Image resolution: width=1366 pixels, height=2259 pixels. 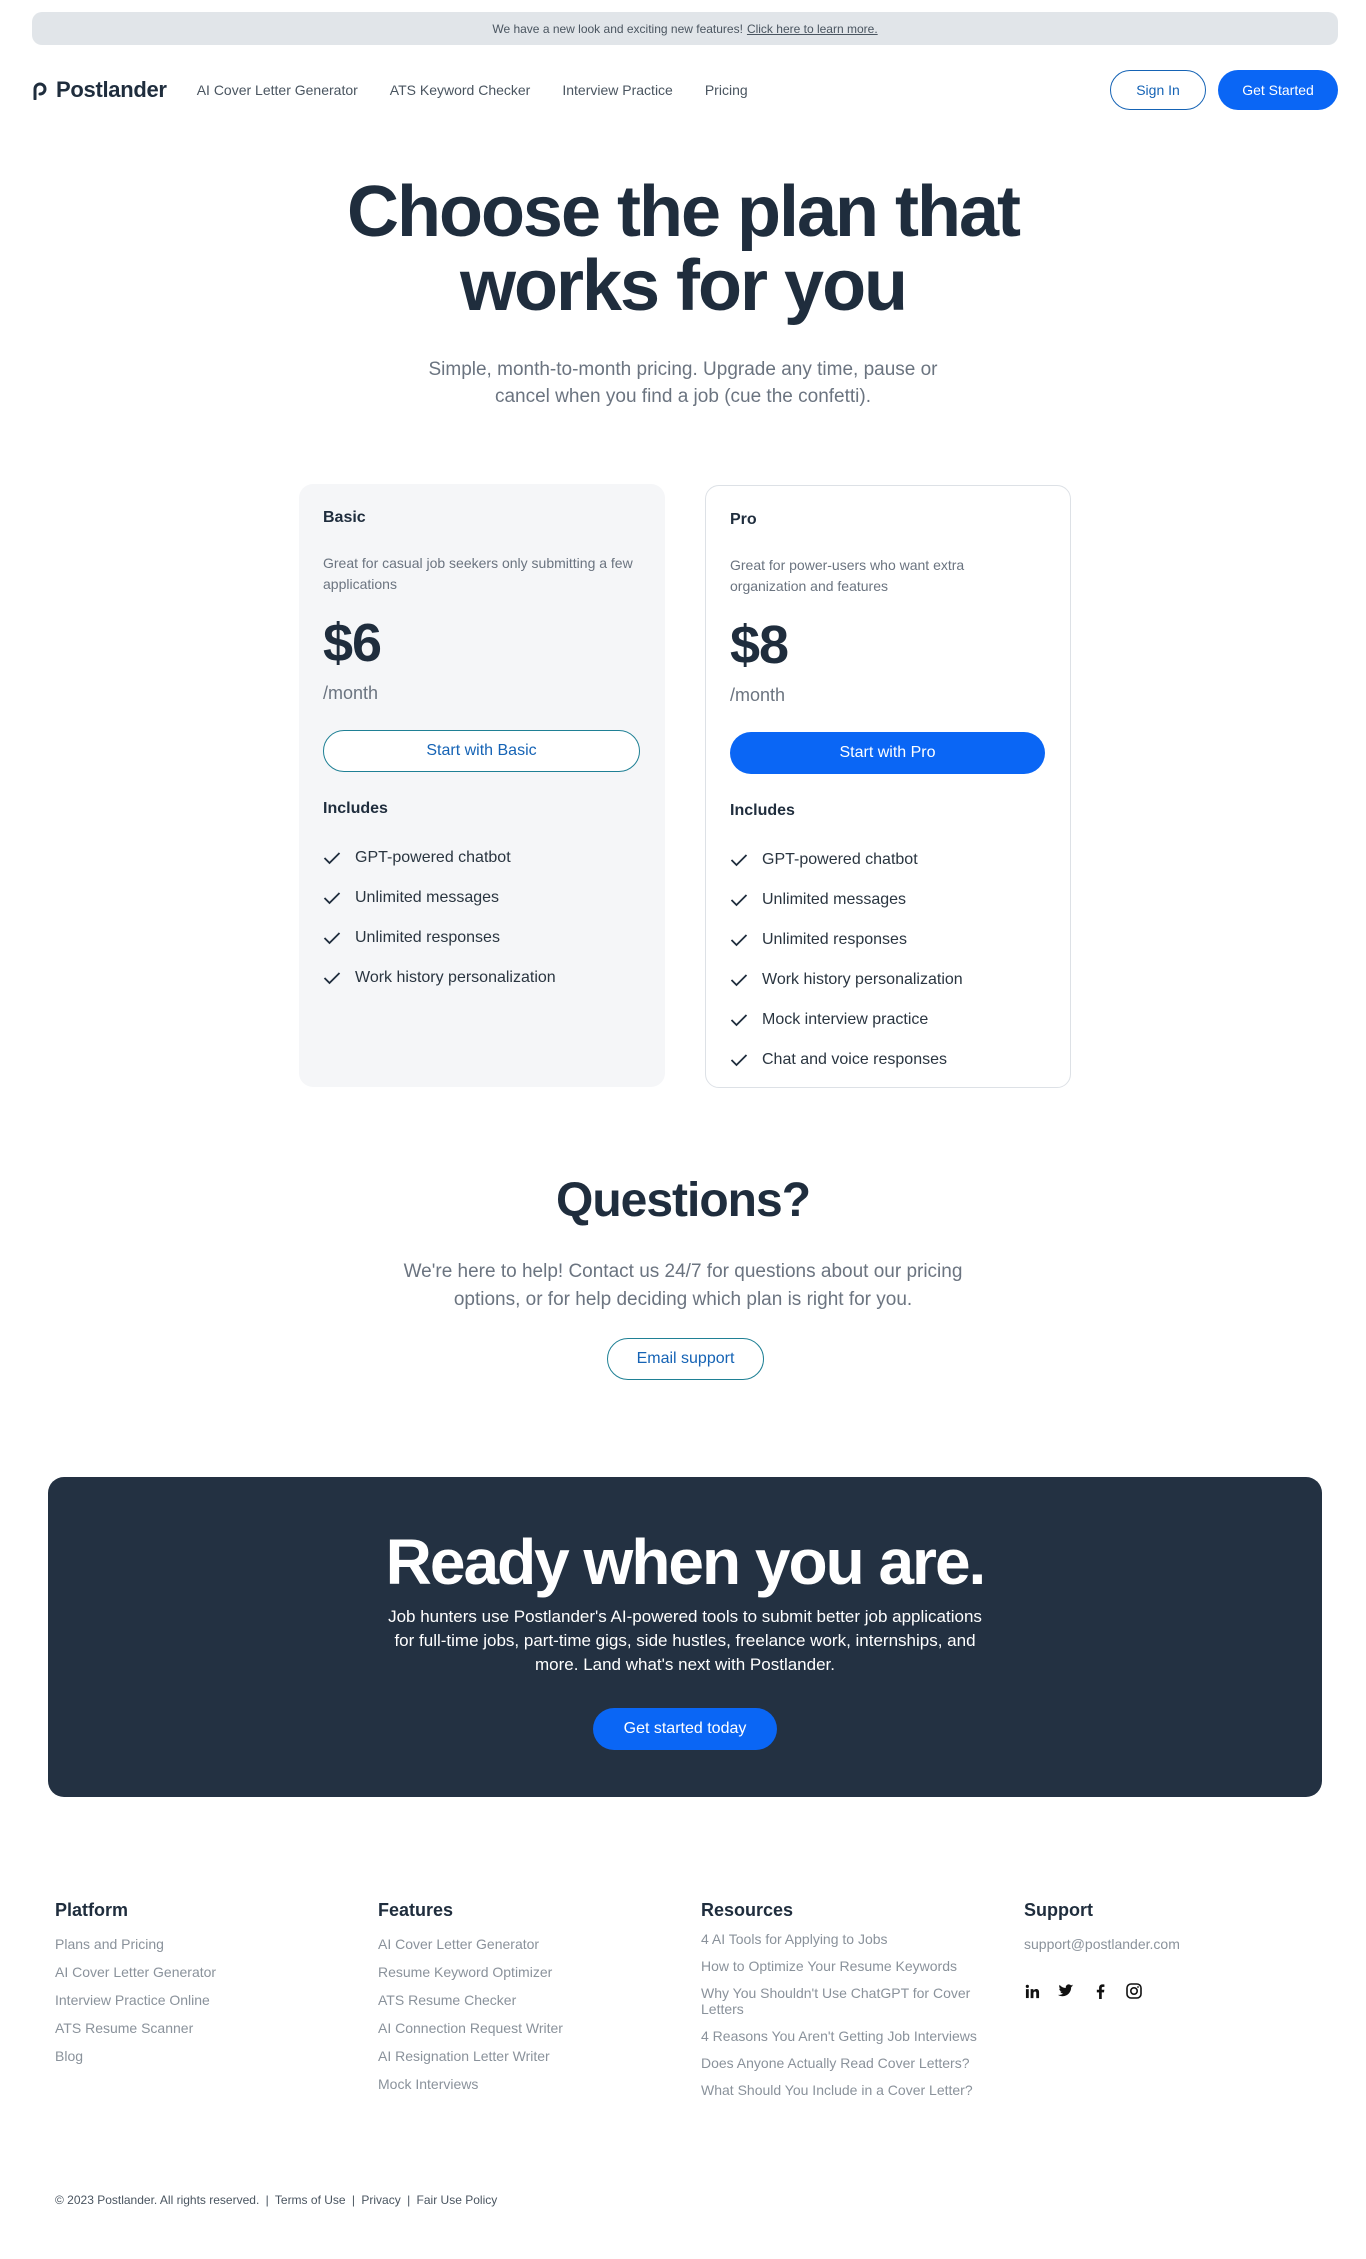 What do you see at coordinates (845, 1019) in the screenshot?
I see `feature-label: Mock interview practice` at bounding box center [845, 1019].